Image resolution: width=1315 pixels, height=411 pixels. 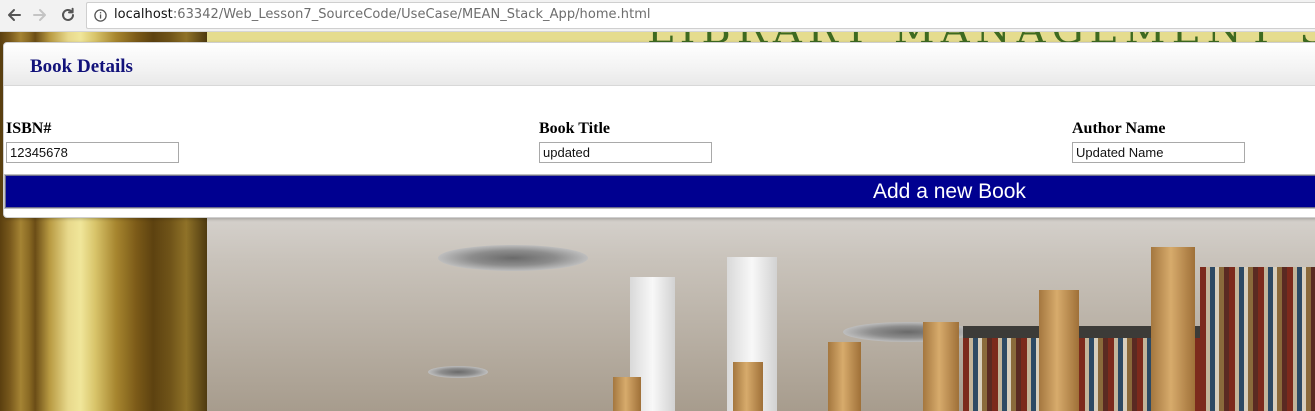 What do you see at coordinates (1158, 152) in the screenshot?
I see `author-name-input` at bounding box center [1158, 152].